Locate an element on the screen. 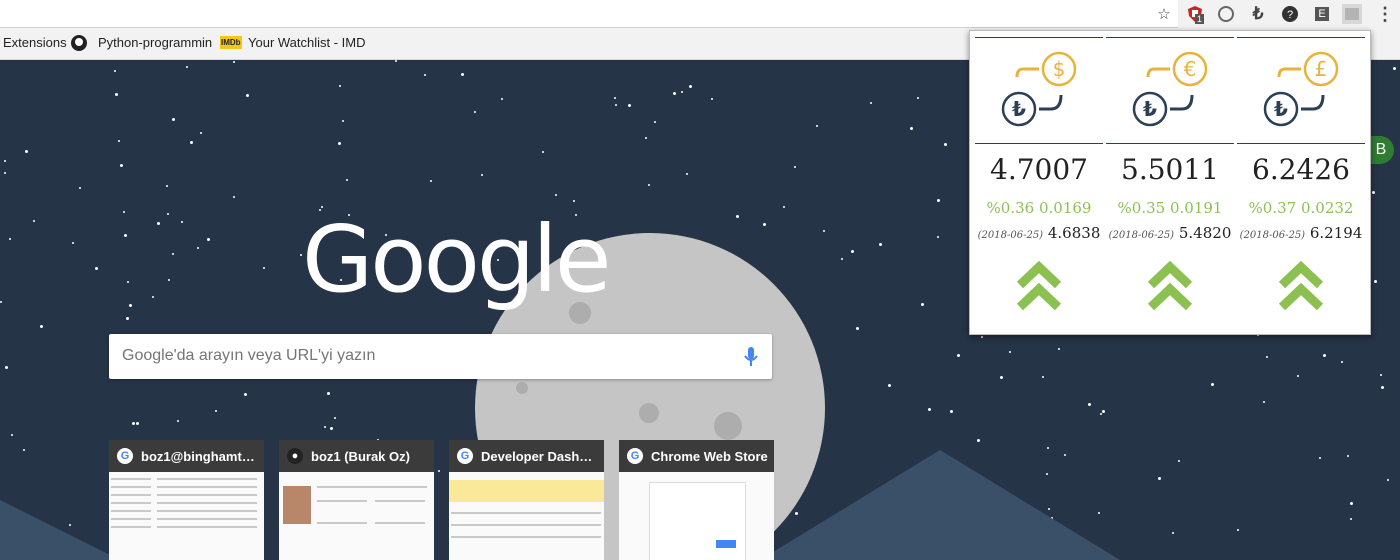 This screenshot has height=560, width=1400. lira-extension-icon: ₺ is located at coordinates (1258, 14).